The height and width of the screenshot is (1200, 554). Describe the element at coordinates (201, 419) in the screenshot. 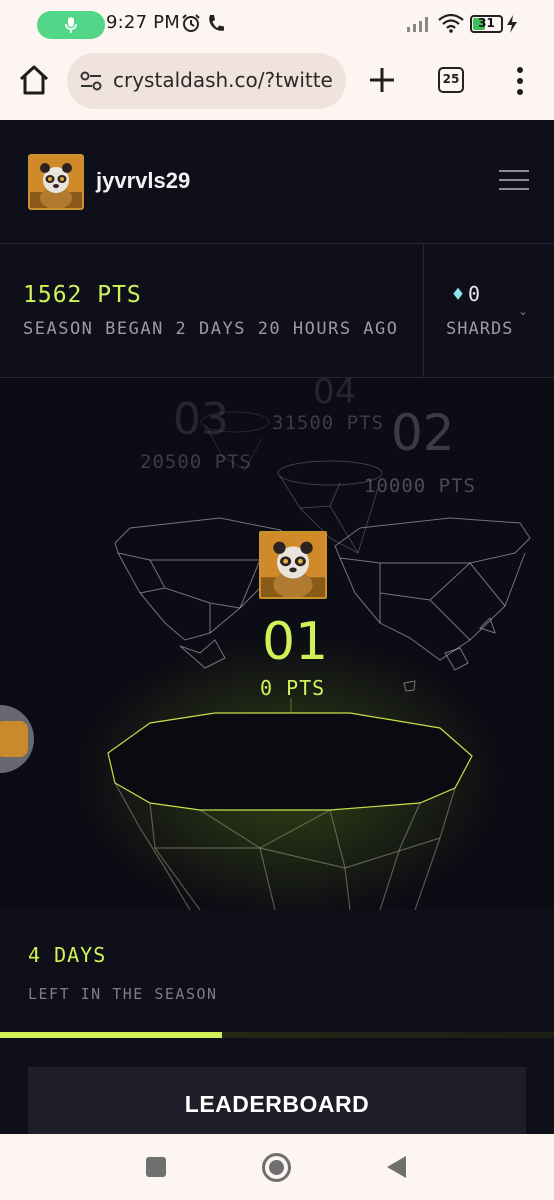

I see `rank-03-number: 03` at that location.